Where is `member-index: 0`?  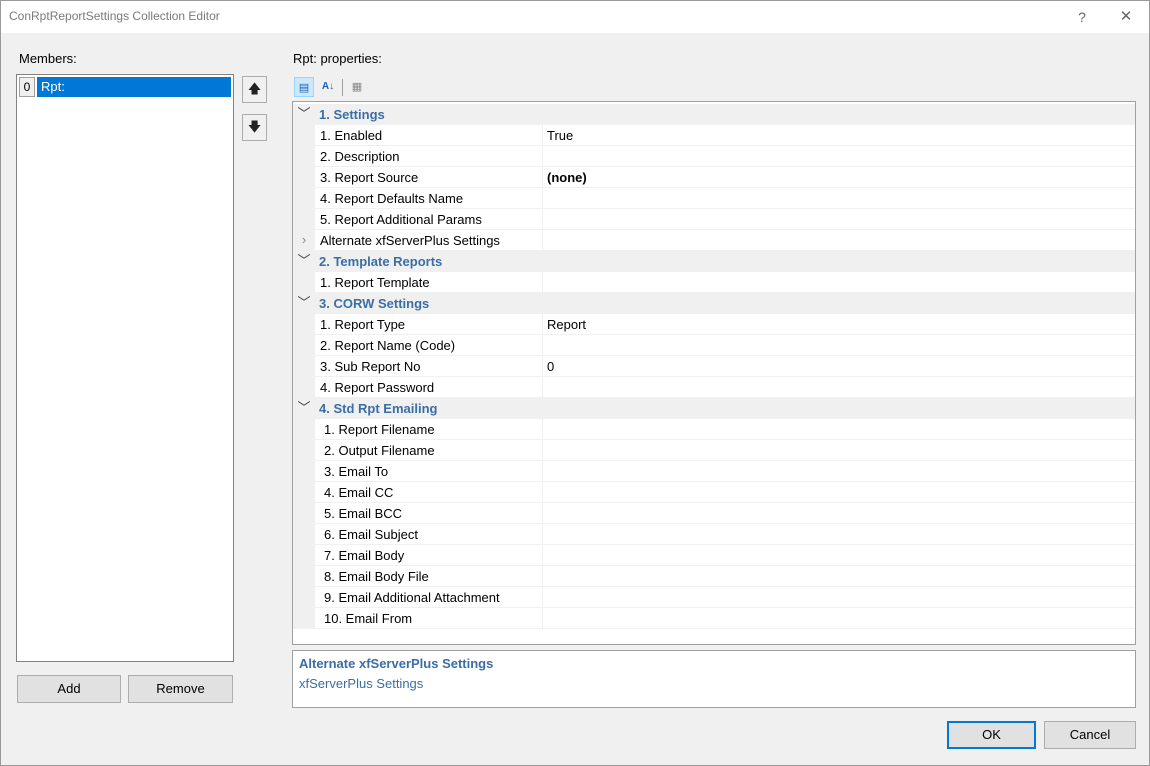 member-index: 0 is located at coordinates (27, 87).